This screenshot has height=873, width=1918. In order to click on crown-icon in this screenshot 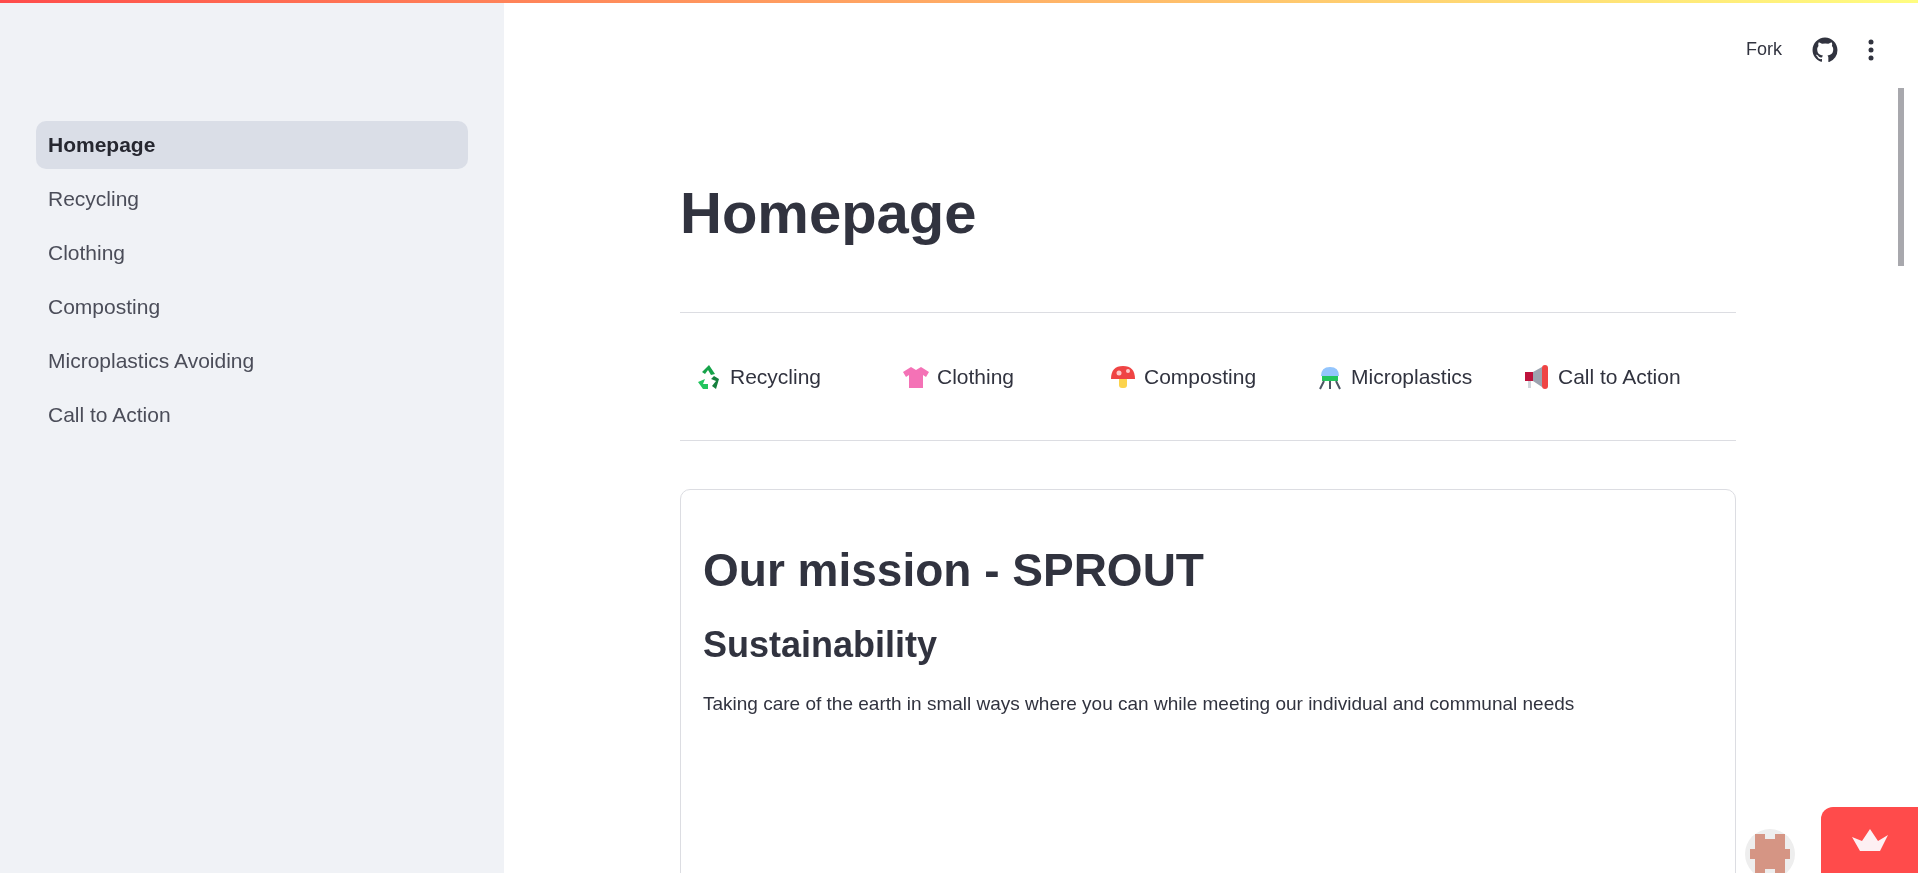, I will do `click(1869, 840)`.